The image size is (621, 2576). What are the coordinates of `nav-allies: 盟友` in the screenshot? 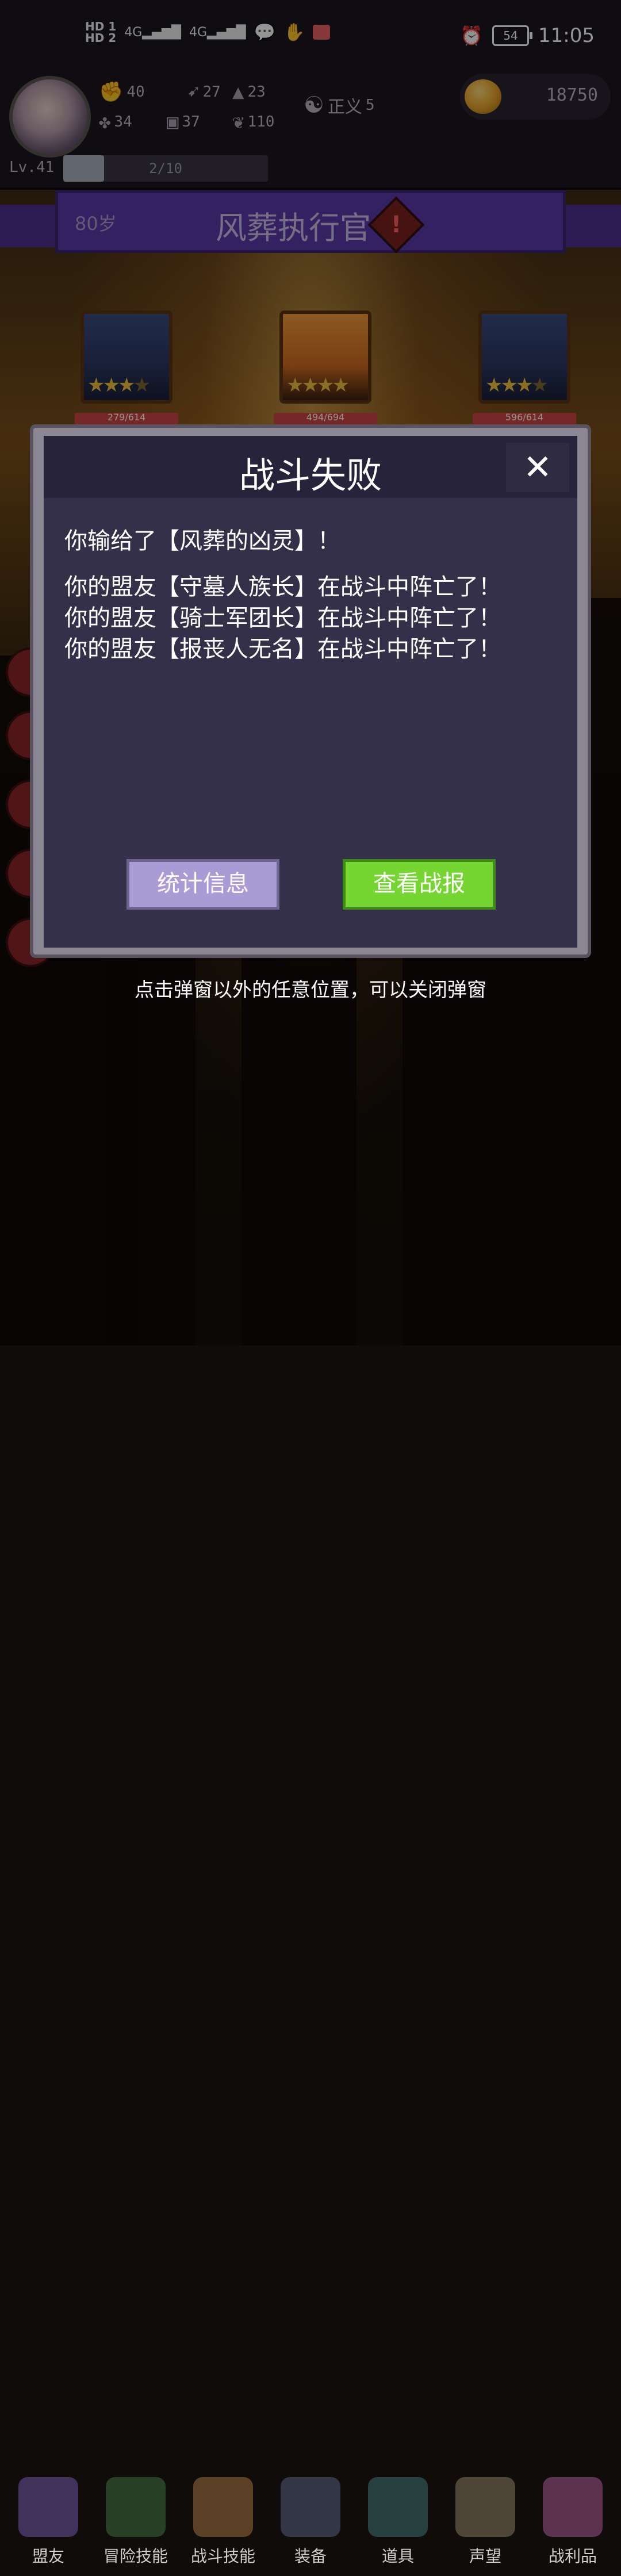 It's located at (48, 2523).